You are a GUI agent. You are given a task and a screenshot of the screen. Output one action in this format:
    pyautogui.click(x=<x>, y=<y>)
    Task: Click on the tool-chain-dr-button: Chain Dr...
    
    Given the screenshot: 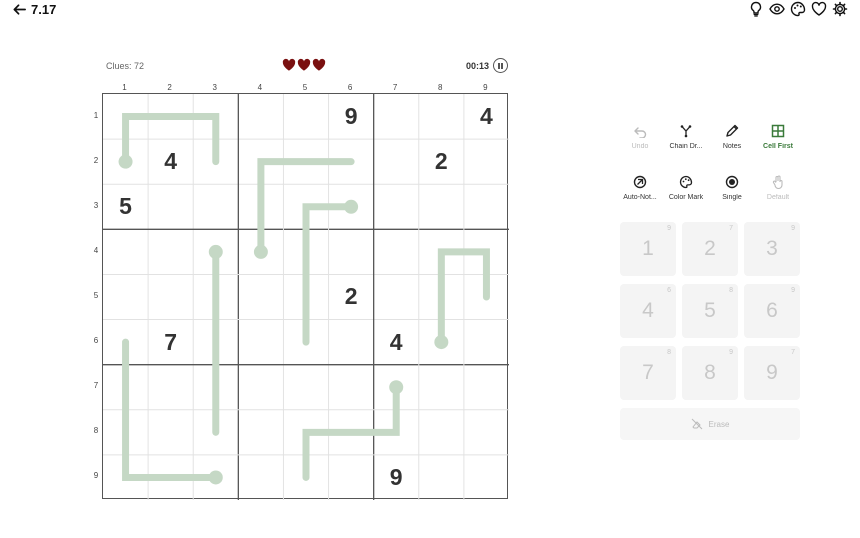 What is the action you would take?
    pyautogui.click(x=686, y=137)
    